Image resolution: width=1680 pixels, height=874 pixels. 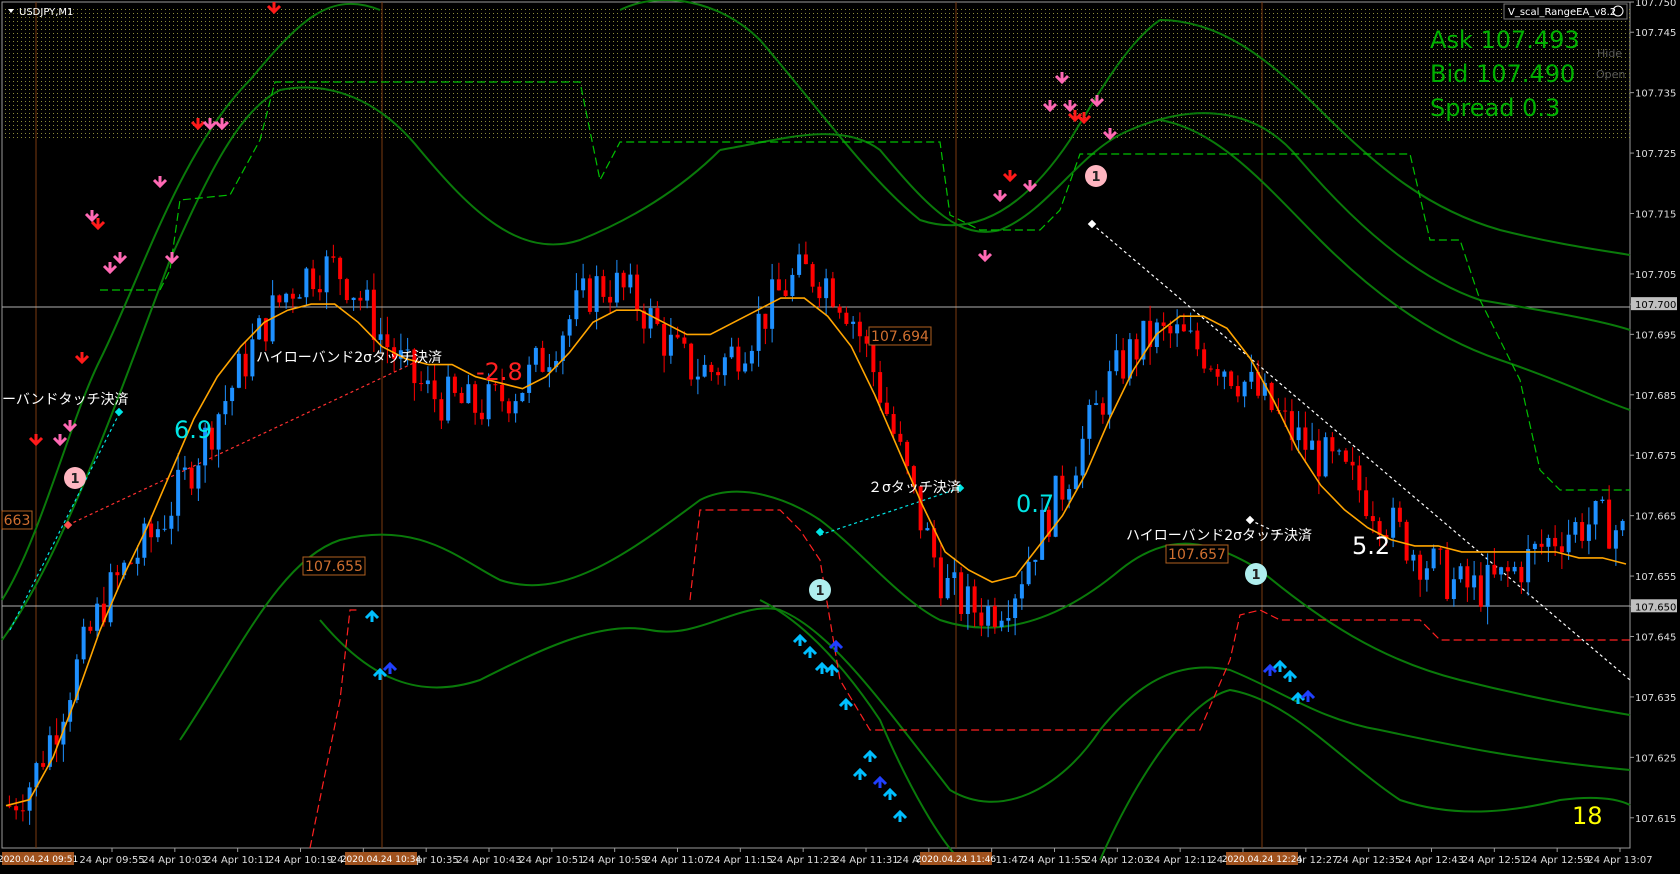 What do you see at coordinates (956, 860) in the screenshot?
I see `session-label: 2020.04.24 11:46` at bounding box center [956, 860].